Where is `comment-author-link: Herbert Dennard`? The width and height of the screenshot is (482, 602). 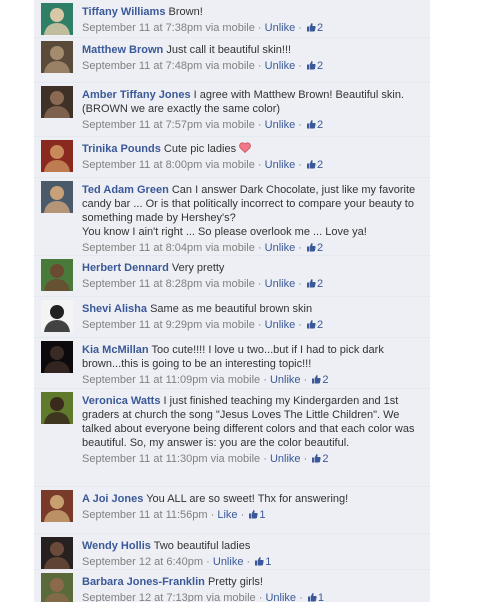
comment-author-link: Herbert Dennard is located at coordinates (125, 268).